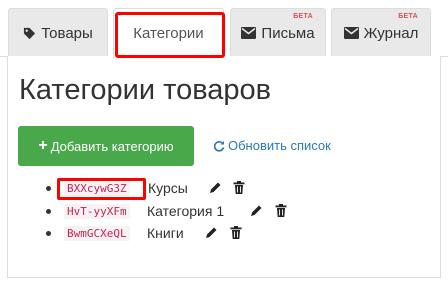 The width and height of the screenshot is (448, 287). What do you see at coordinates (67, 33) in the screenshot?
I see `tab-products-label: Товары` at bounding box center [67, 33].